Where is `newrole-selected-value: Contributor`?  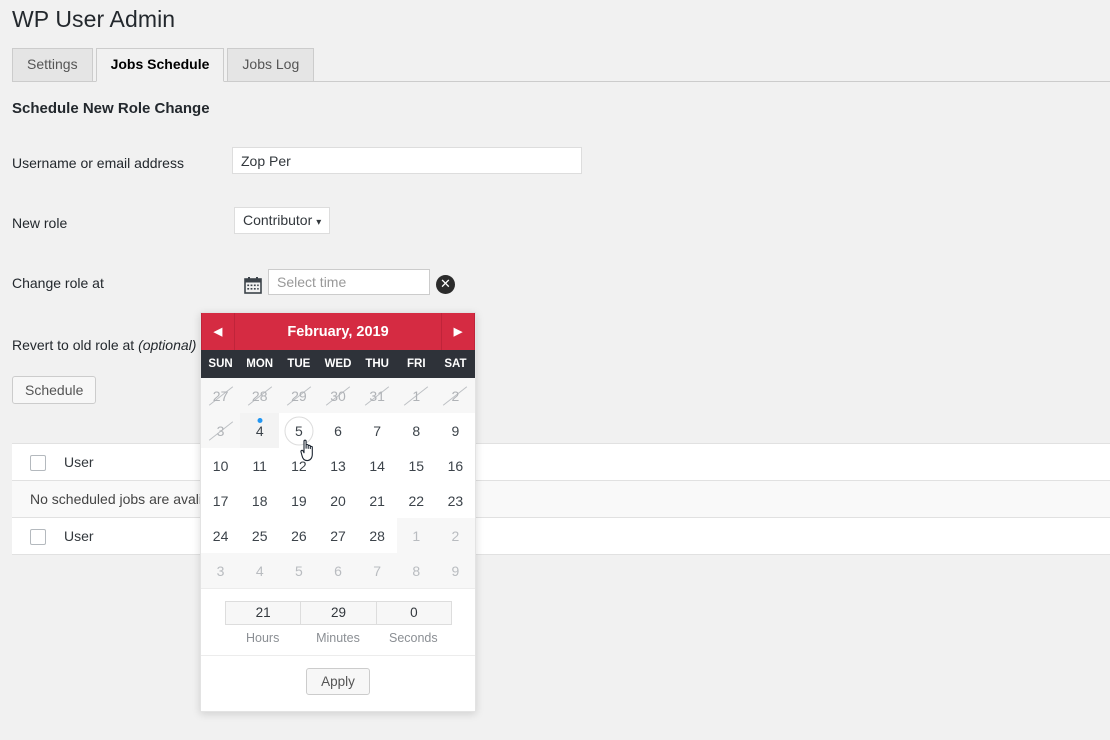
newrole-selected-value: Contributor is located at coordinates (278, 220).